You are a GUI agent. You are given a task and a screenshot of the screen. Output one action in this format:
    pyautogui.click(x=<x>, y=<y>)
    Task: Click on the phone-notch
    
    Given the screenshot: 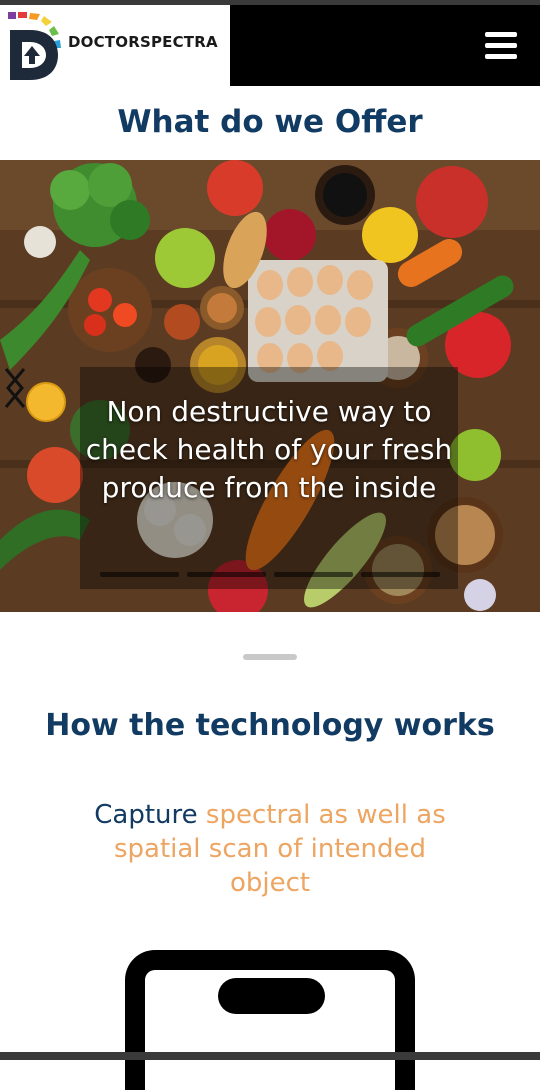 What is the action you would take?
    pyautogui.click(x=271, y=996)
    